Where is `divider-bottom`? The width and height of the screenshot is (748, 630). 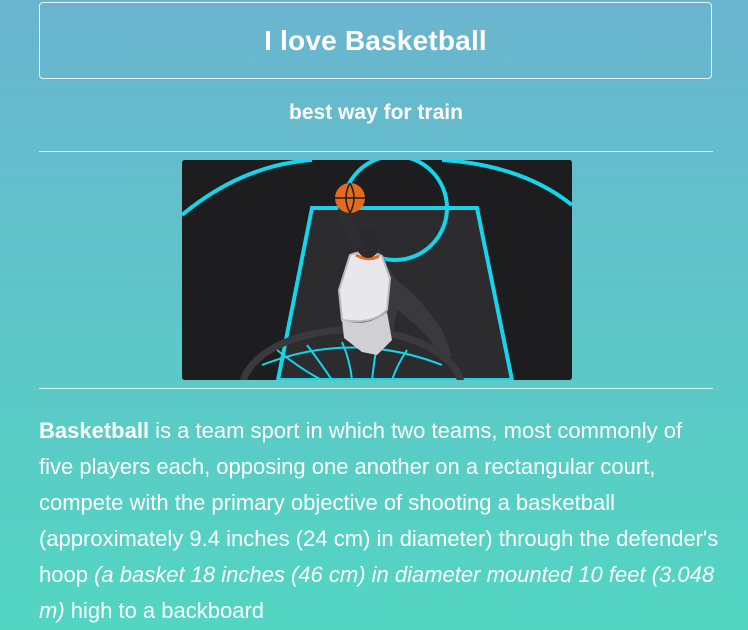
divider-bottom is located at coordinates (376, 388).